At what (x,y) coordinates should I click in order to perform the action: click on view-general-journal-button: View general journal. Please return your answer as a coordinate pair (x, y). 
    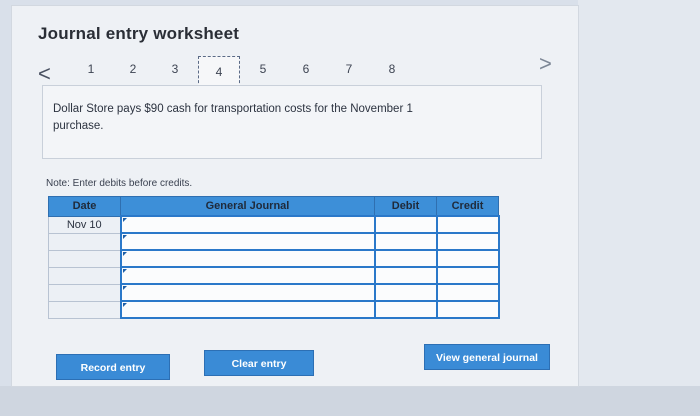
    Looking at the image, I should click on (487, 357).